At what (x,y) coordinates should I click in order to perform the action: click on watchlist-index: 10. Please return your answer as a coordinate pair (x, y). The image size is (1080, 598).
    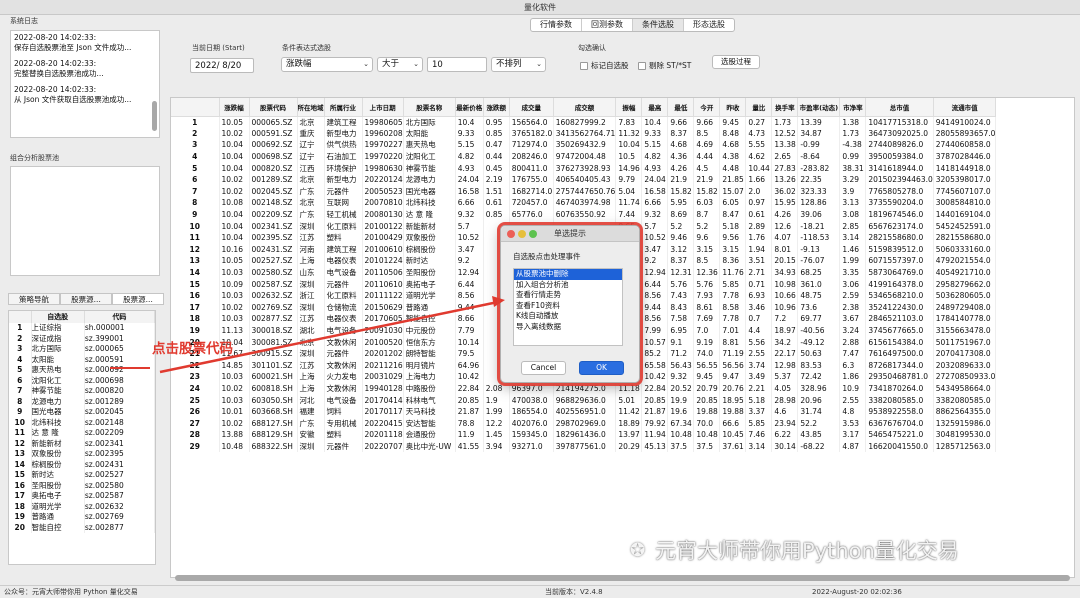
    Looking at the image, I should click on (20, 422).